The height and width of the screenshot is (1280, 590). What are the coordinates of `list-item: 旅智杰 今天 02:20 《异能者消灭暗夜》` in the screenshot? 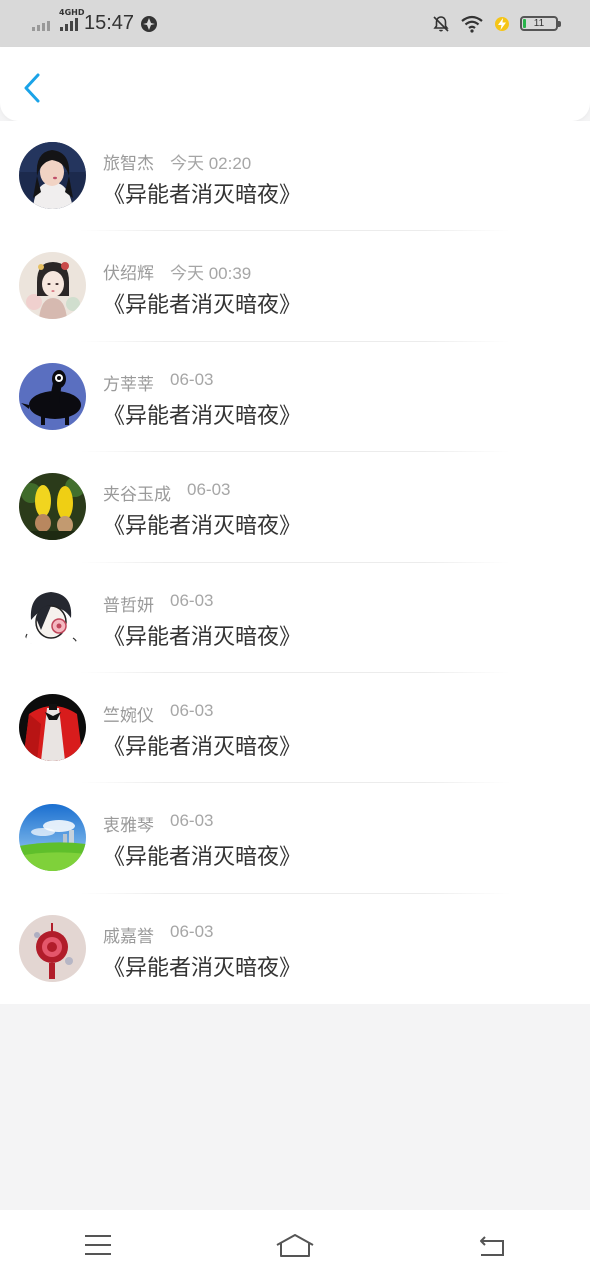 It's located at (295, 176).